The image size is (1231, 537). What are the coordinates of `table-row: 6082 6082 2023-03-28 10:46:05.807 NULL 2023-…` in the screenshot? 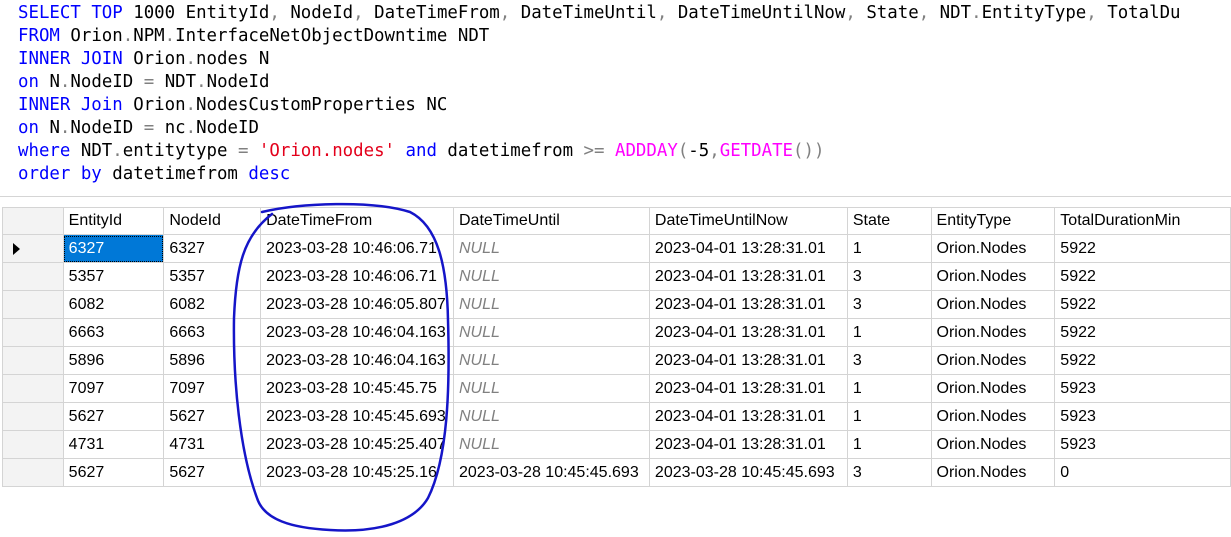 It's located at (616, 304).